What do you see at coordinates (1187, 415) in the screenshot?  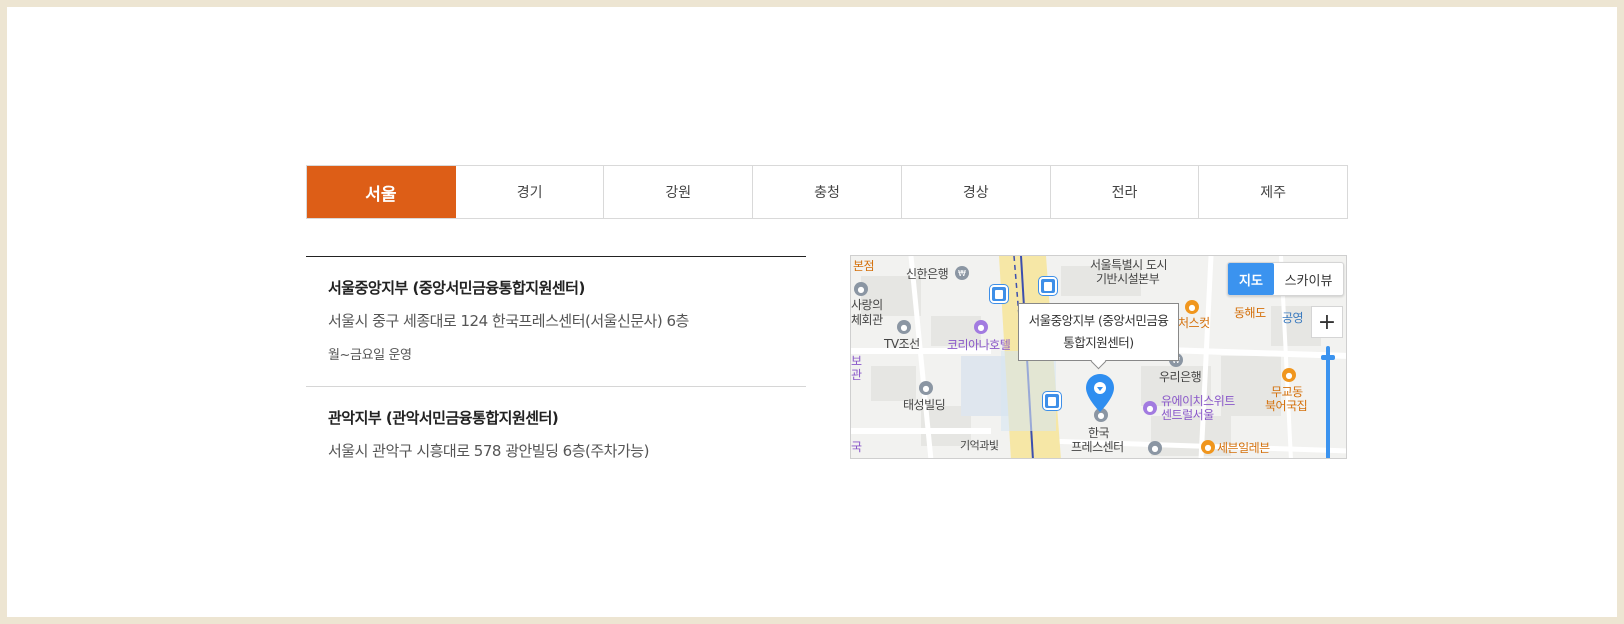 I see `map-label: 센트럴서울` at bounding box center [1187, 415].